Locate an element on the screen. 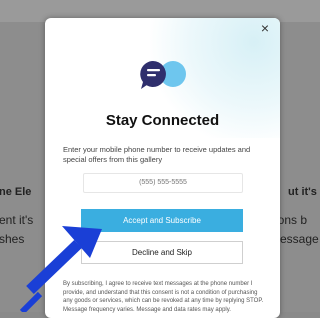 Image resolution: width=320 pixels, height=318 pixels. close-icon: × is located at coordinates (265, 28).